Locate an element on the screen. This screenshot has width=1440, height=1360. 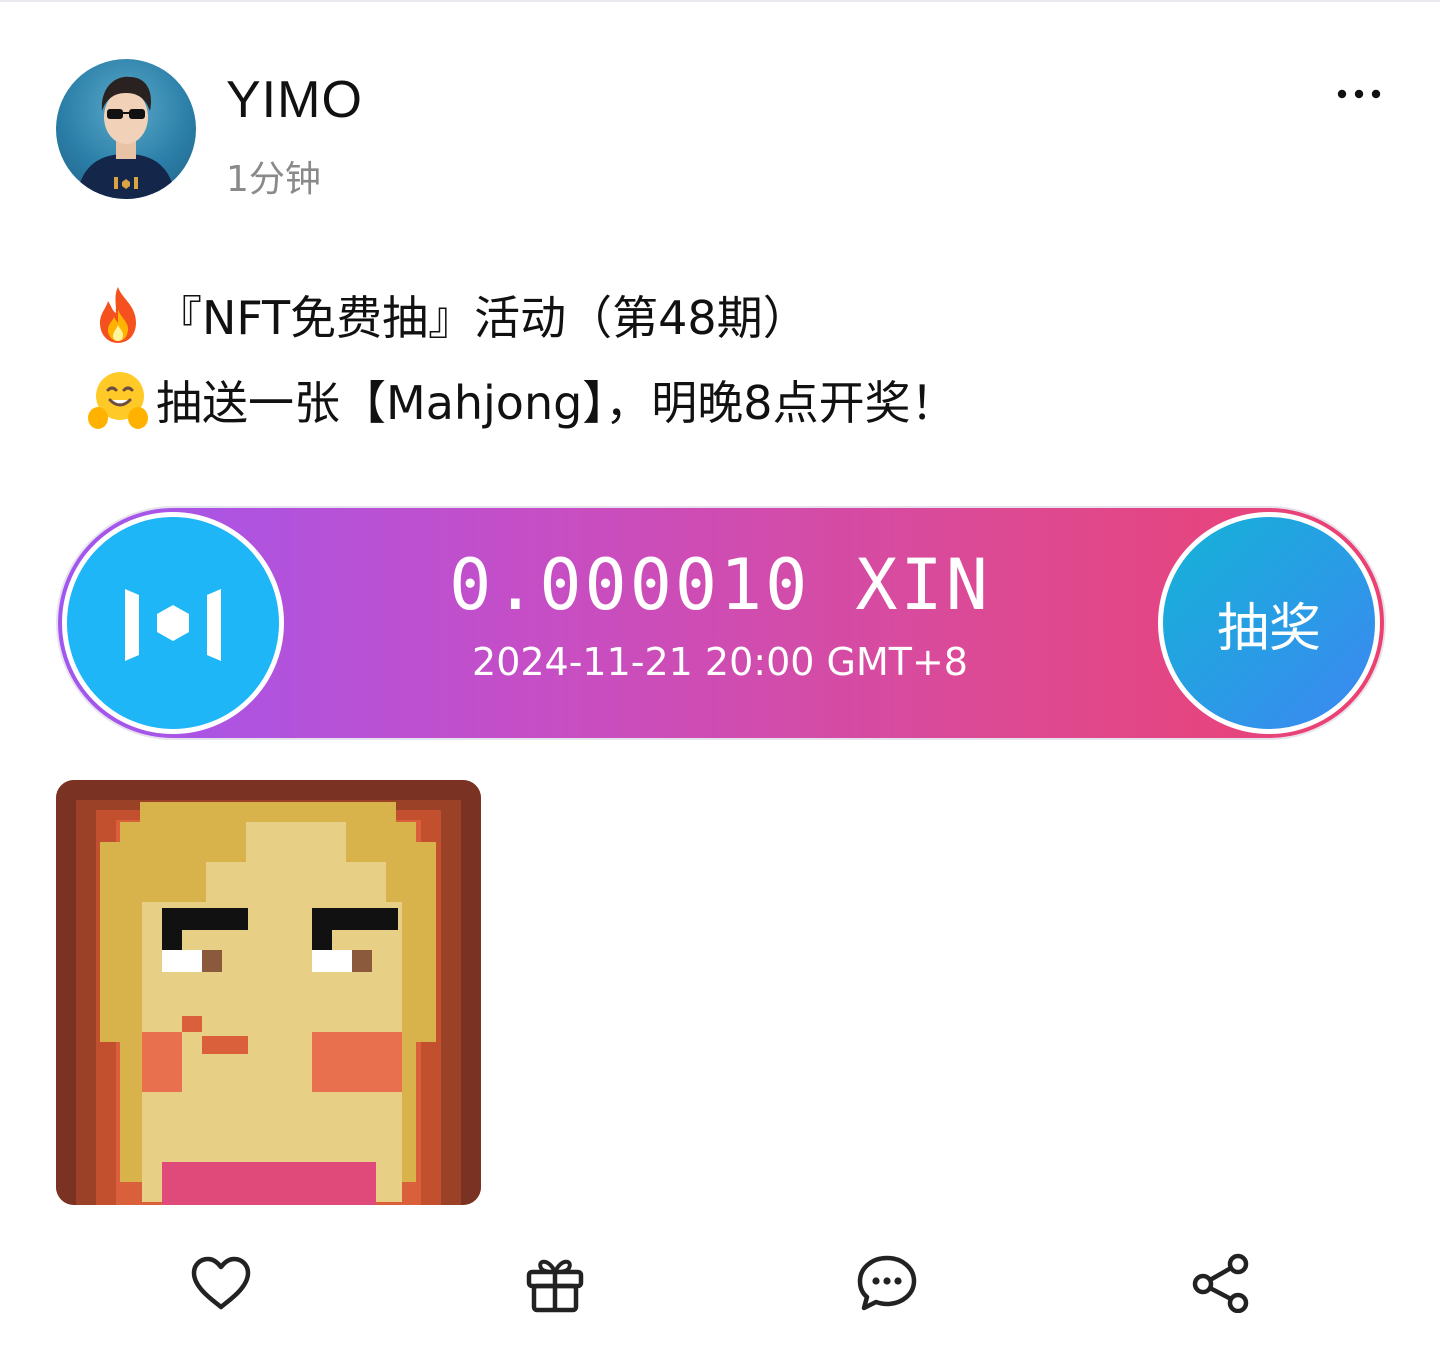
author-name: YIMO is located at coordinates (294, 100).